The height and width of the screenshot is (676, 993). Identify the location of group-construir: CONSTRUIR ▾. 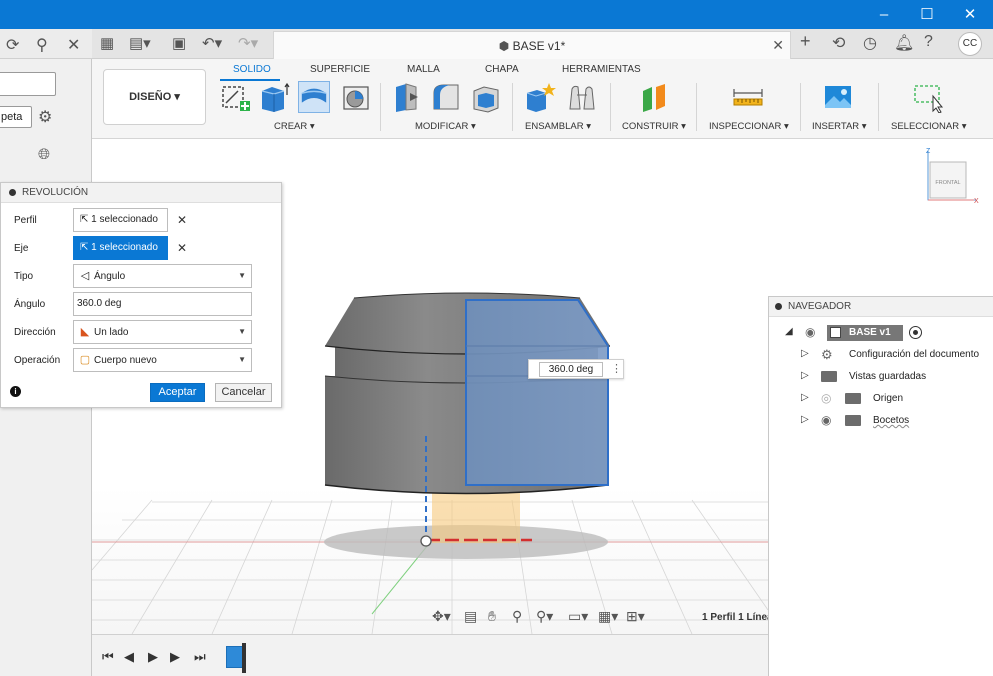
(654, 126).